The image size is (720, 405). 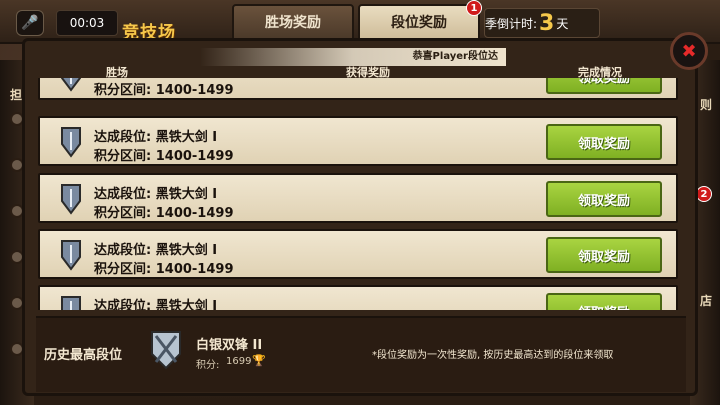 What do you see at coordinates (706, 104) in the screenshot?
I see `right-side-label: 则` at bounding box center [706, 104].